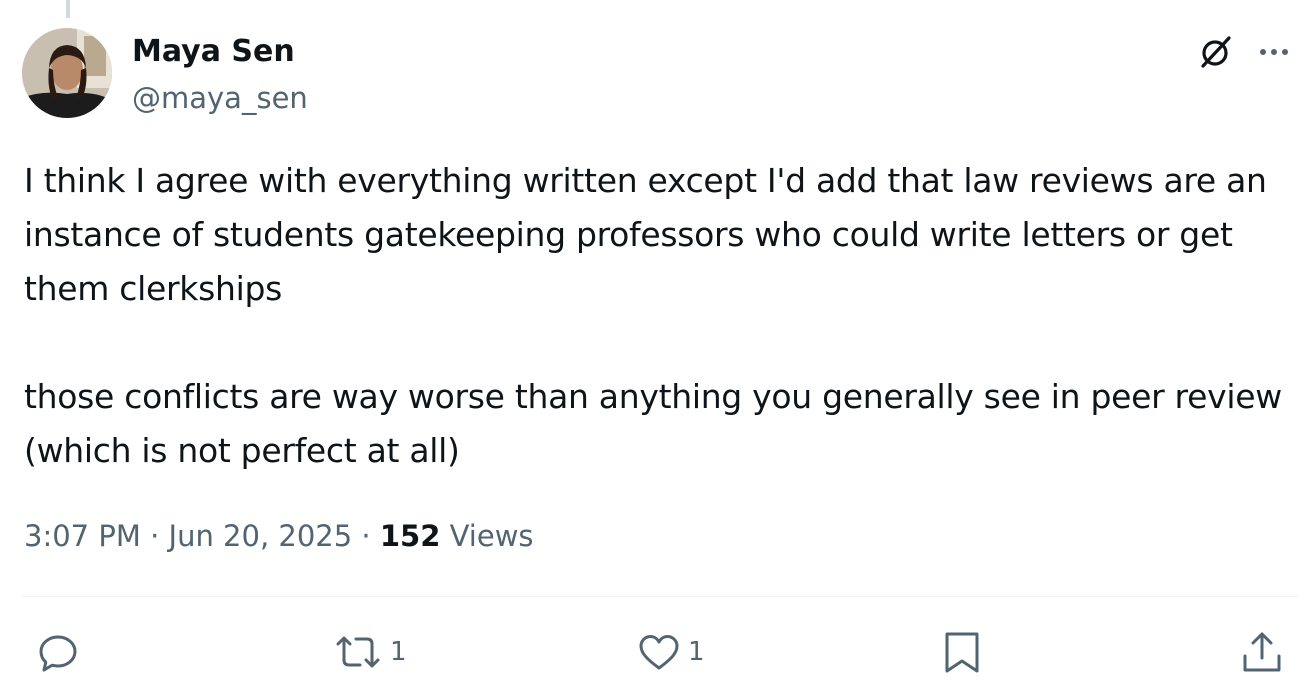  What do you see at coordinates (213, 52) in the screenshot?
I see `author-name: Maya Sen` at bounding box center [213, 52].